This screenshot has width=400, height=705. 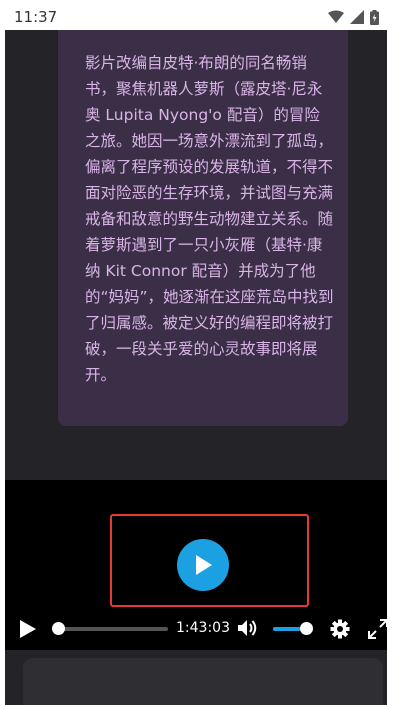 What do you see at coordinates (306, 628) in the screenshot?
I see `volume-thumb` at bounding box center [306, 628].